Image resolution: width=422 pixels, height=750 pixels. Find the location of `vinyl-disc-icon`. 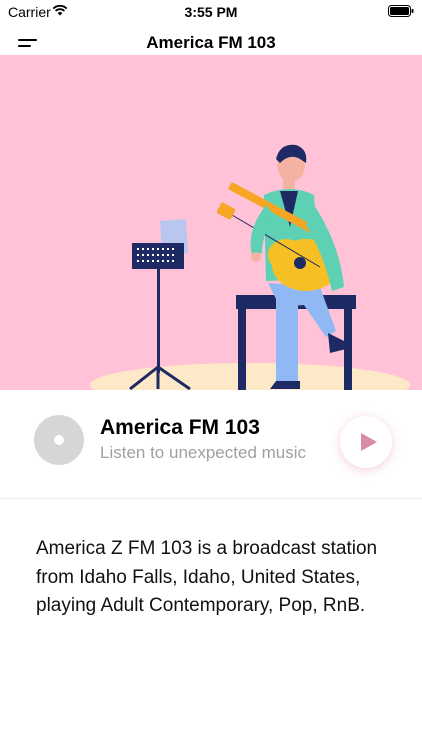

vinyl-disc-icon is located at coordinates (59, 440).